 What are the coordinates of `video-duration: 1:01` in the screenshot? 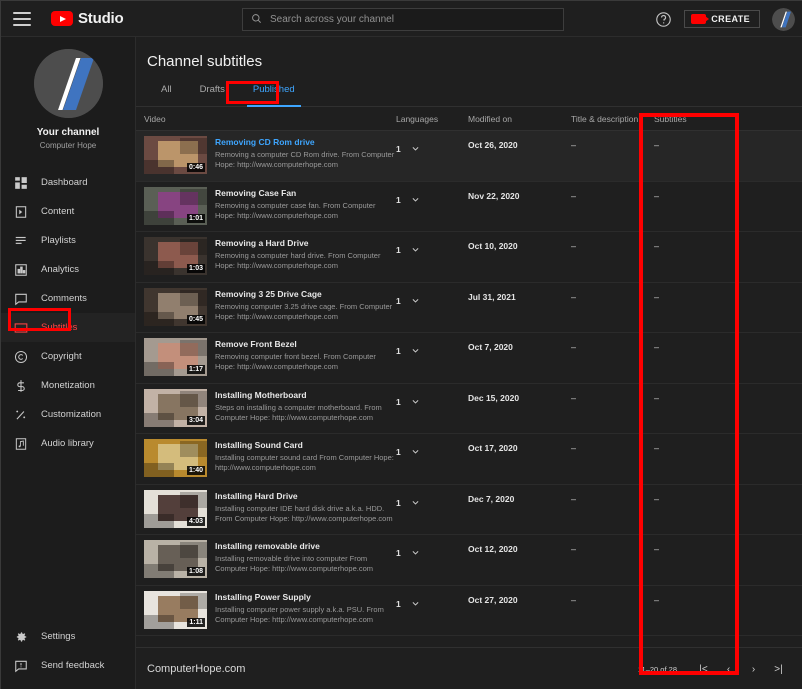 It's located at (195, 218).